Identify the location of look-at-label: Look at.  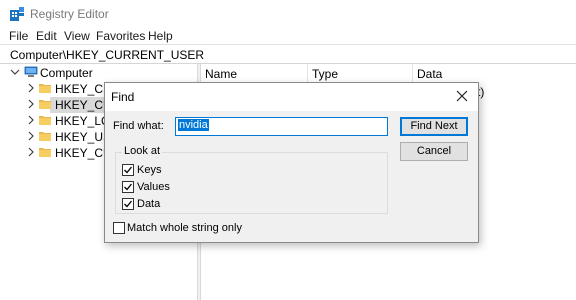
(142, 151).